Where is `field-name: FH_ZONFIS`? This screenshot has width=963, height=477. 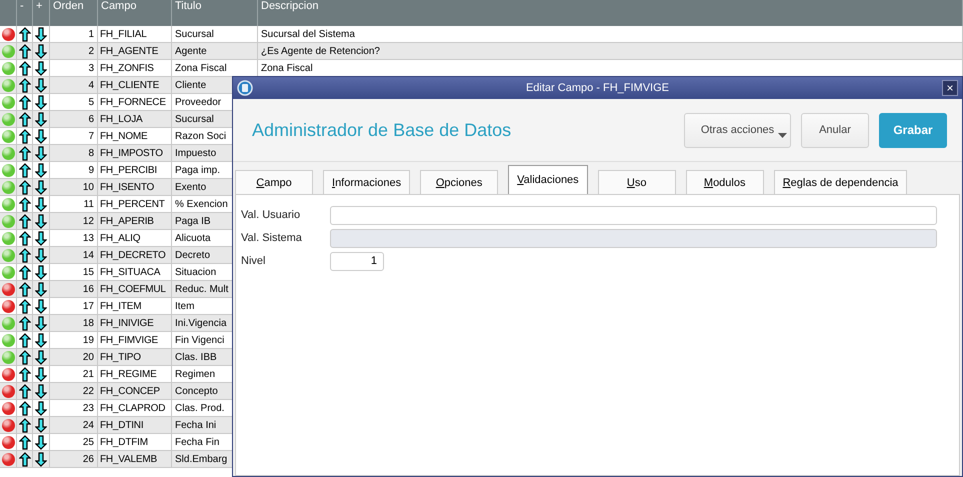
field-name: FH_ZONFIS is located at coordinates (127, 68).